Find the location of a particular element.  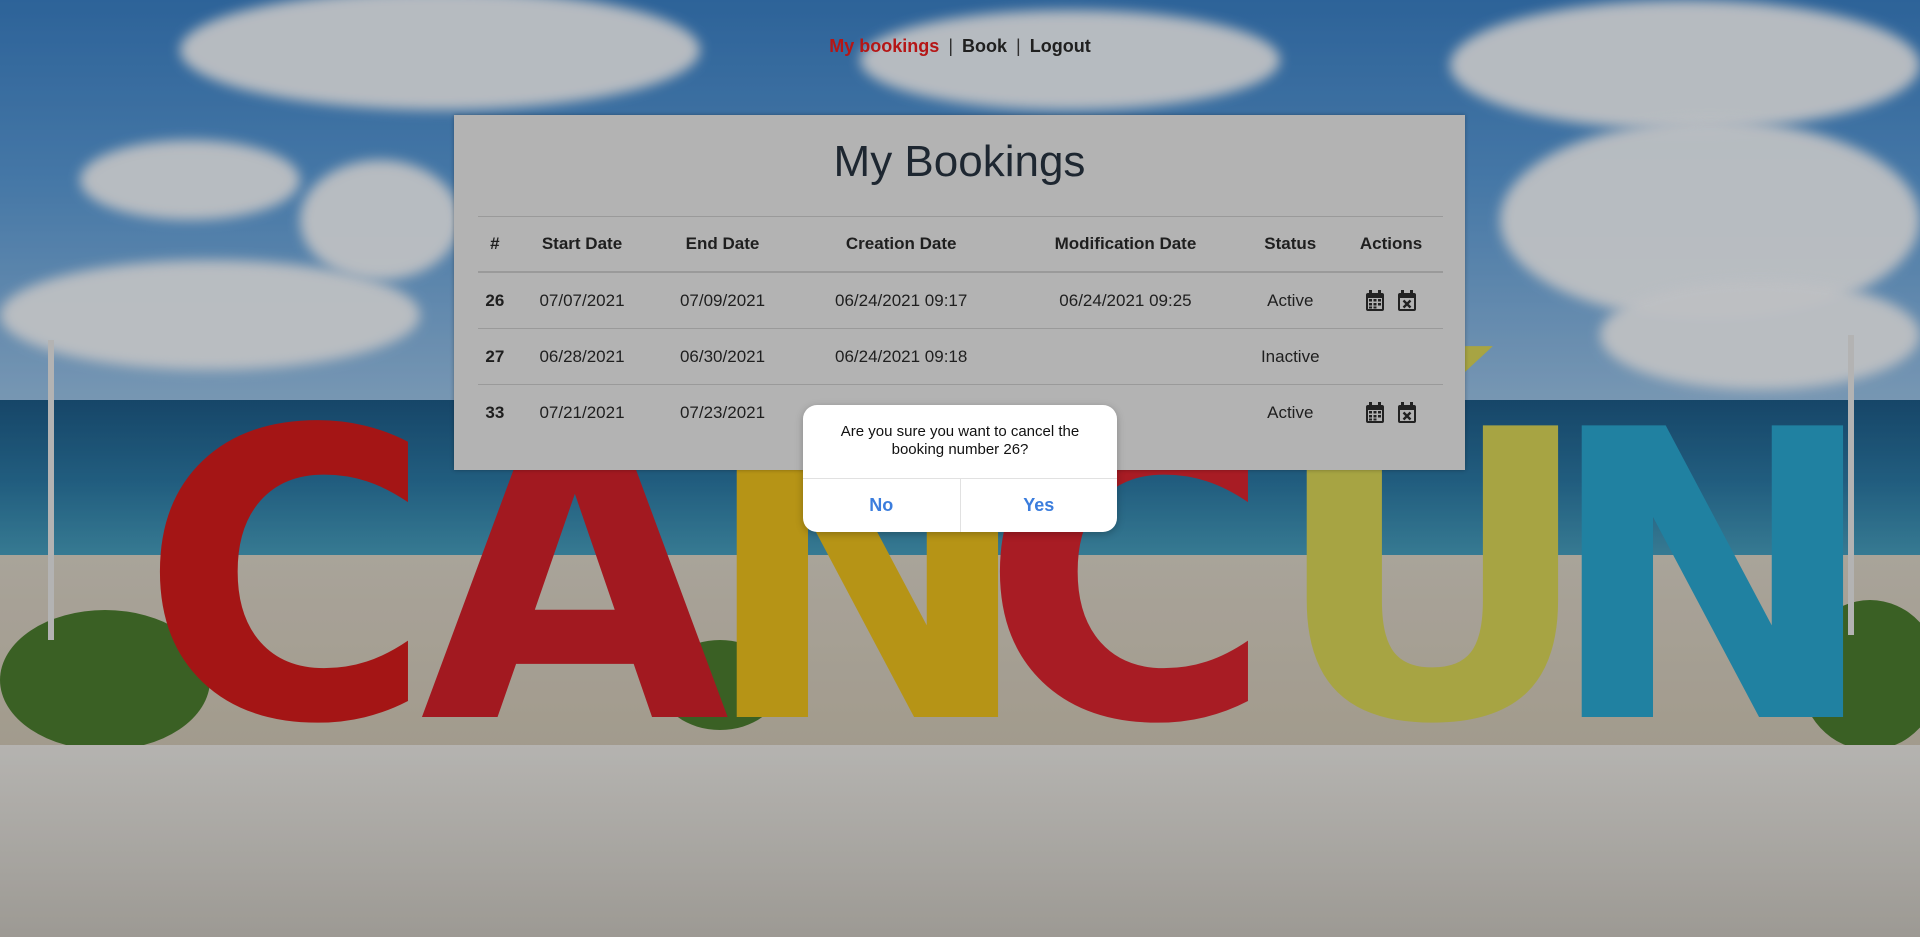

header-modification-date: Modification Date is located at coordinates (1125, 244).